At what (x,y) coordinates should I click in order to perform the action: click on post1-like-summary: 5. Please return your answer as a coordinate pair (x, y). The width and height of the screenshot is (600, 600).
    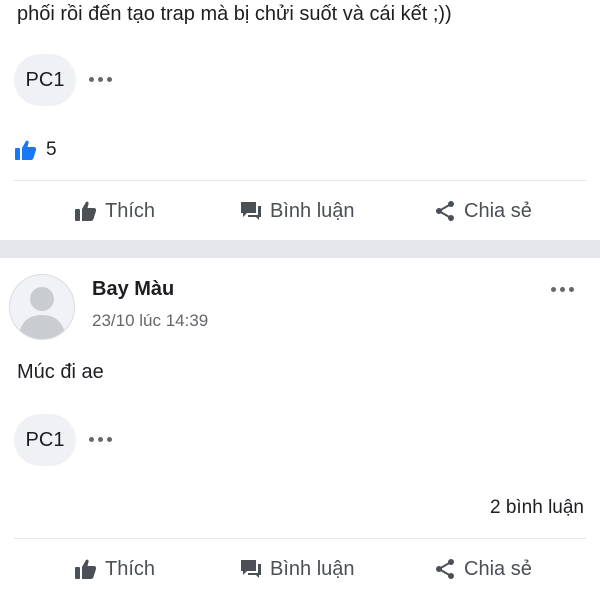
    Looking at the image, I should click on (35, 150).